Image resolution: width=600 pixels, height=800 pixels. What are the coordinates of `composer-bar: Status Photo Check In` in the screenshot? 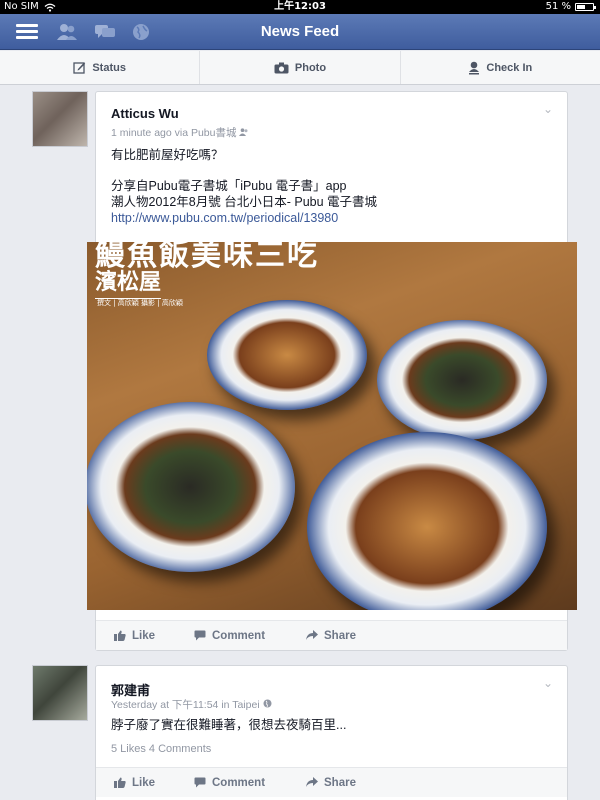 It's located at (300, 68).